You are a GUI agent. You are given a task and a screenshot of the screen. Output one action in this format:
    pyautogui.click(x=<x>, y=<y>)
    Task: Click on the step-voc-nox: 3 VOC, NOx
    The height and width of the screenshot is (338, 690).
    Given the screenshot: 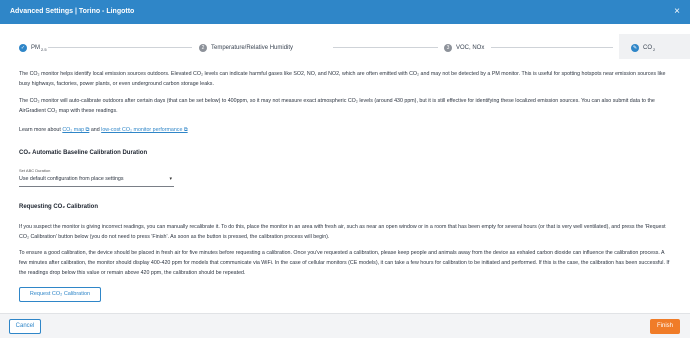 What is the action you would take?
    pyautogui.click(x=464, y=47)
    